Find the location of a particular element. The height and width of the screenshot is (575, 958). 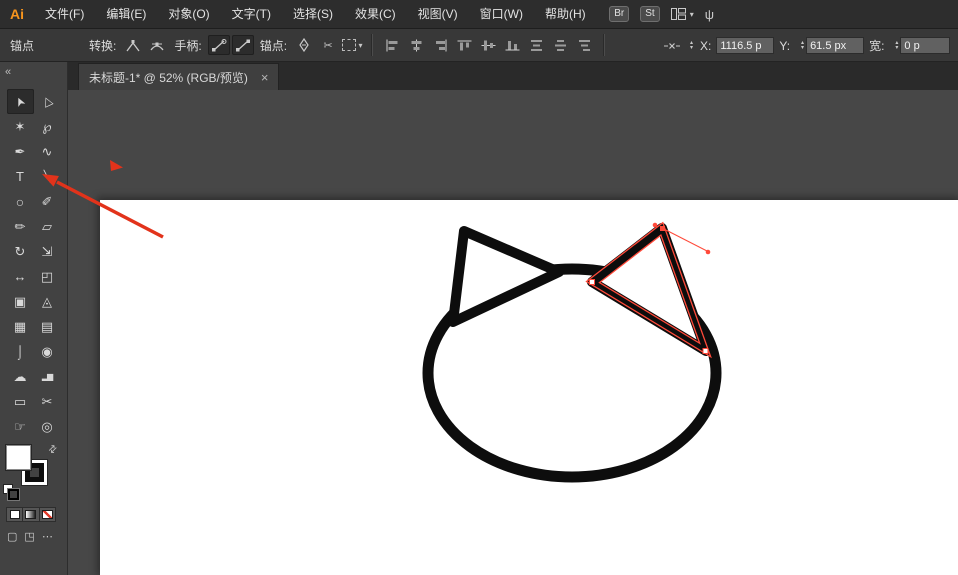

menu-item-7: 窗口(W) is located at coordinates (501, 14).